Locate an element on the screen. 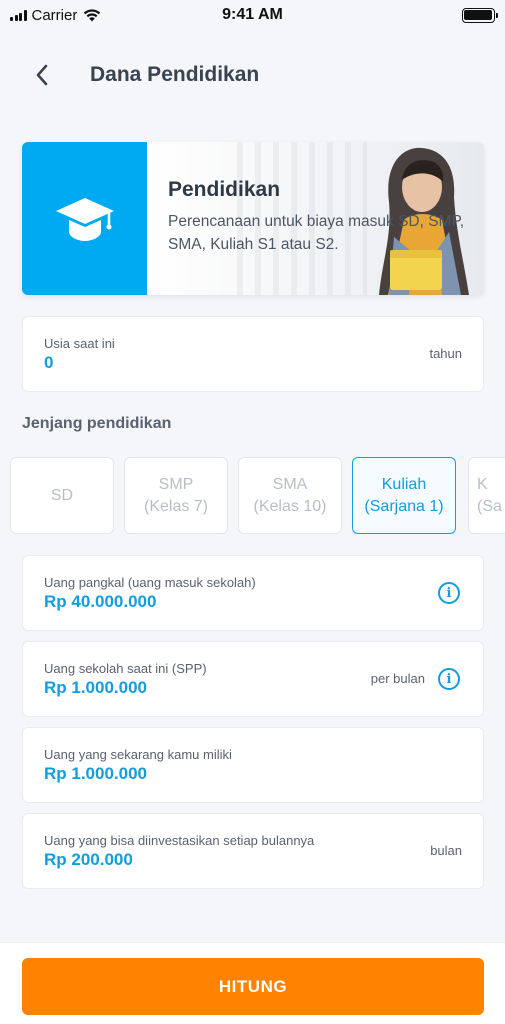  entrance-fee-info-icon: i is located at coordinates (449, 593).